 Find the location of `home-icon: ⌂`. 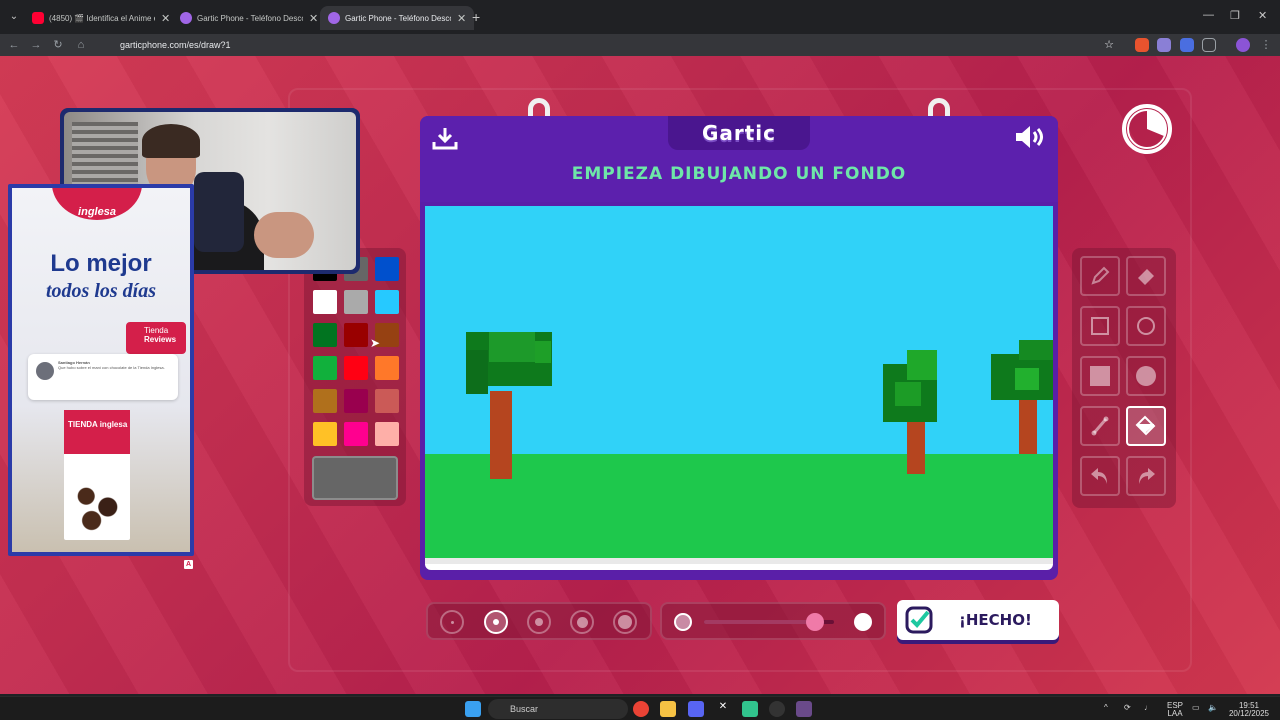

home-icon: ⌂ is located at coordinates (81, 45).